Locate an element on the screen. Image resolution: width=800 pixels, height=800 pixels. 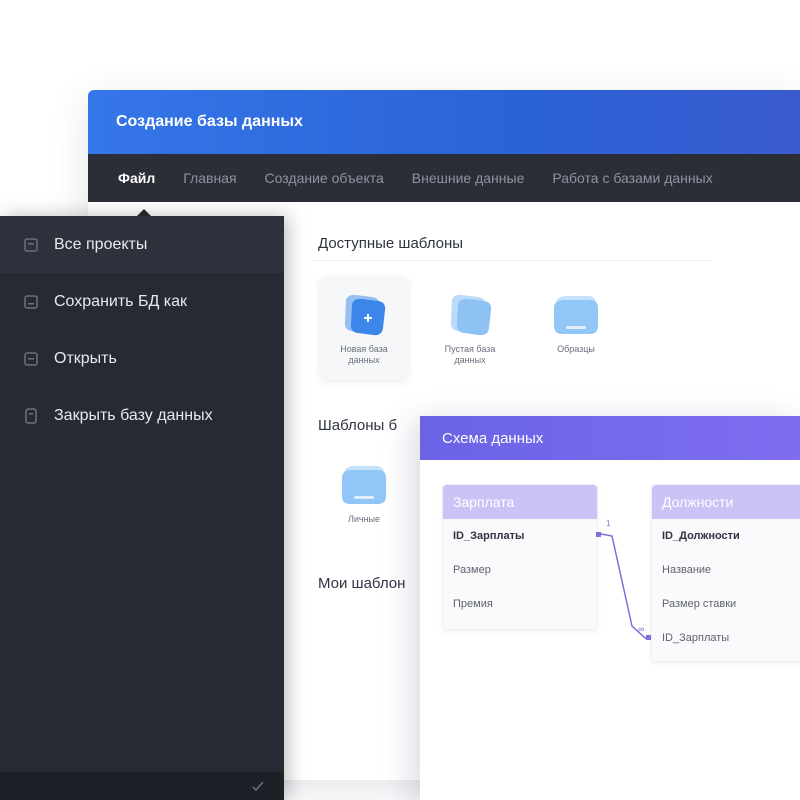
file-menu-close-db: Закрыть базу данных is located at coordinates (142, 415).